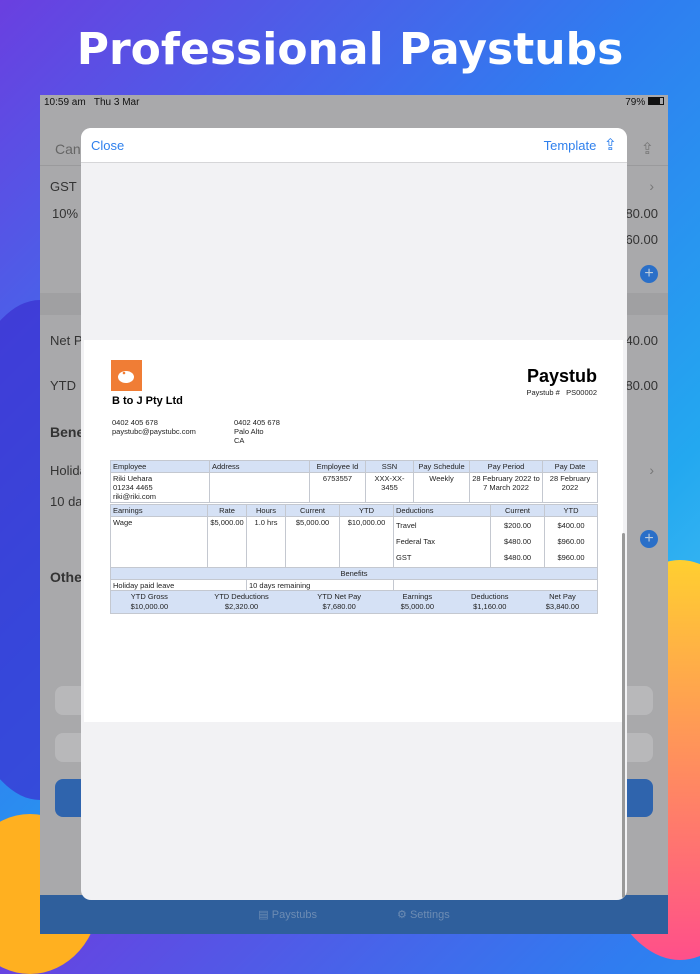  Describe the element at coordinates (159, 542) in the screenshot. I see `earning-name: Wage` at that location.